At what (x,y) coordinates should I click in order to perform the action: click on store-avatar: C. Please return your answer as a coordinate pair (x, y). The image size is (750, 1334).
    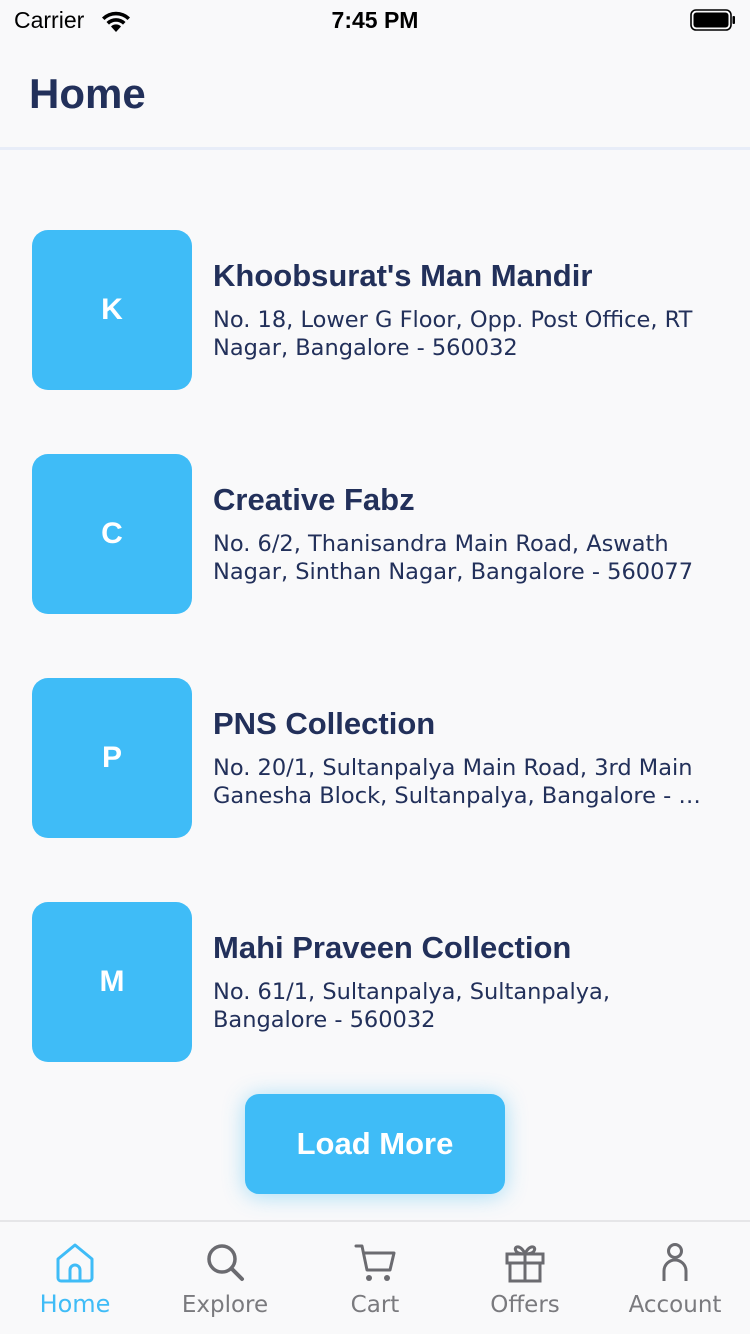
    Looking at the image, I should click on (112, 534).